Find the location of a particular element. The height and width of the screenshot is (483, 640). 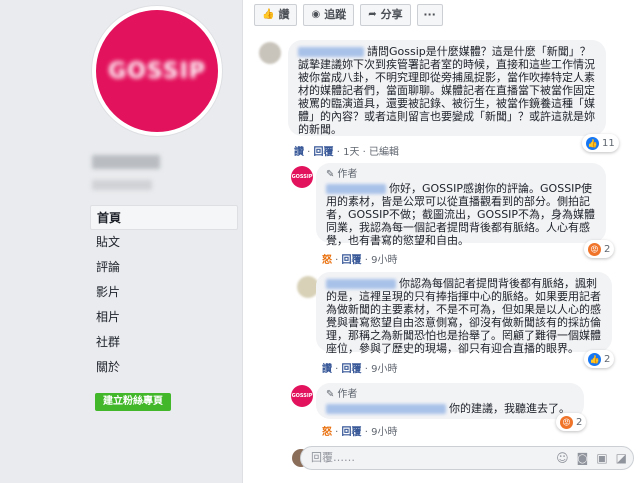

sidebar-item-about: 關於 is located at coordinates (164, 367).